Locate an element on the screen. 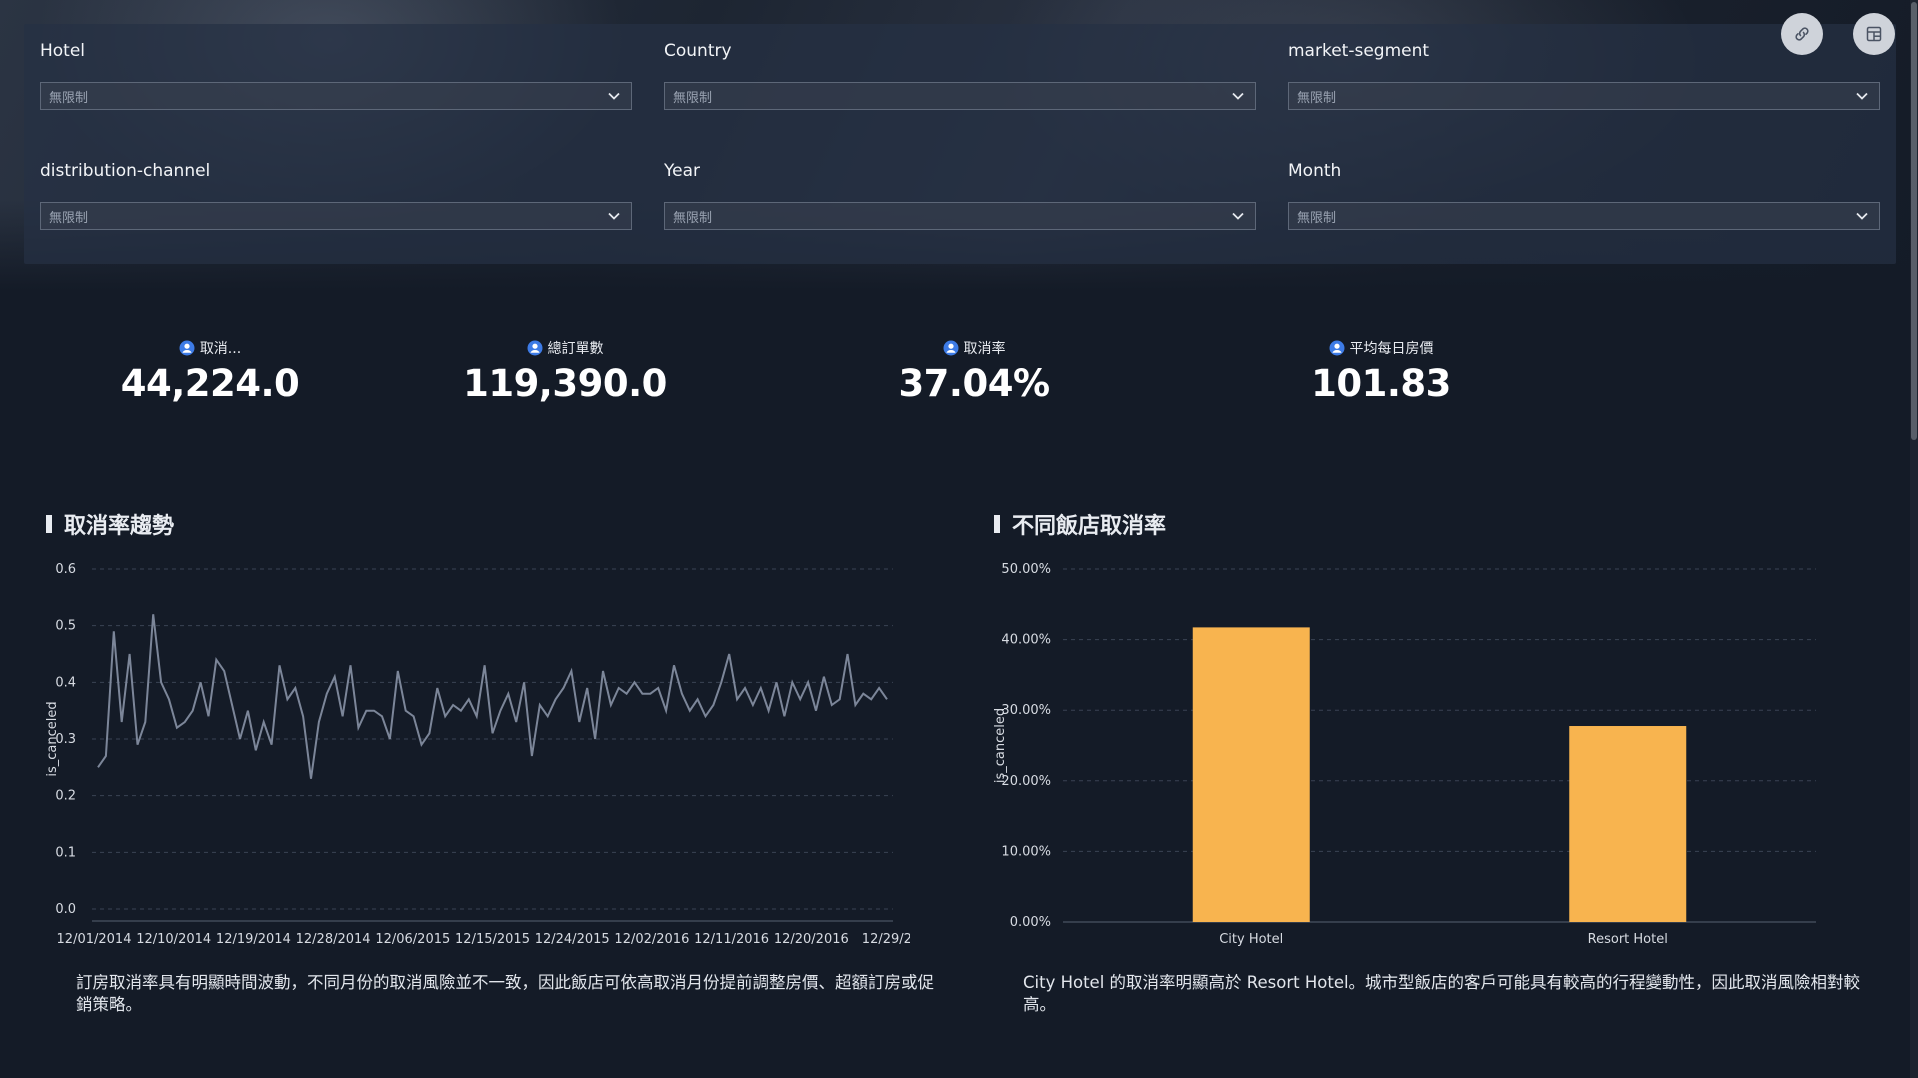 The height and width of the screenshot is (1078, 1918). filter-distribution-channel: distribution-channel 無限制 is located at coordinates (336, 195).